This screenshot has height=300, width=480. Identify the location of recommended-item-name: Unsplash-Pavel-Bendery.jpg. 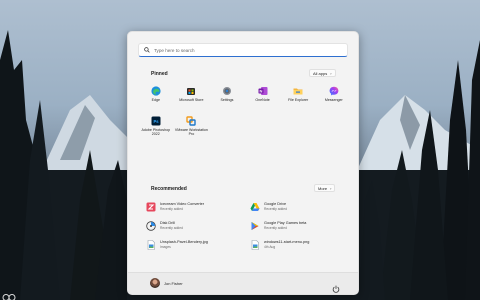
(184, 242).